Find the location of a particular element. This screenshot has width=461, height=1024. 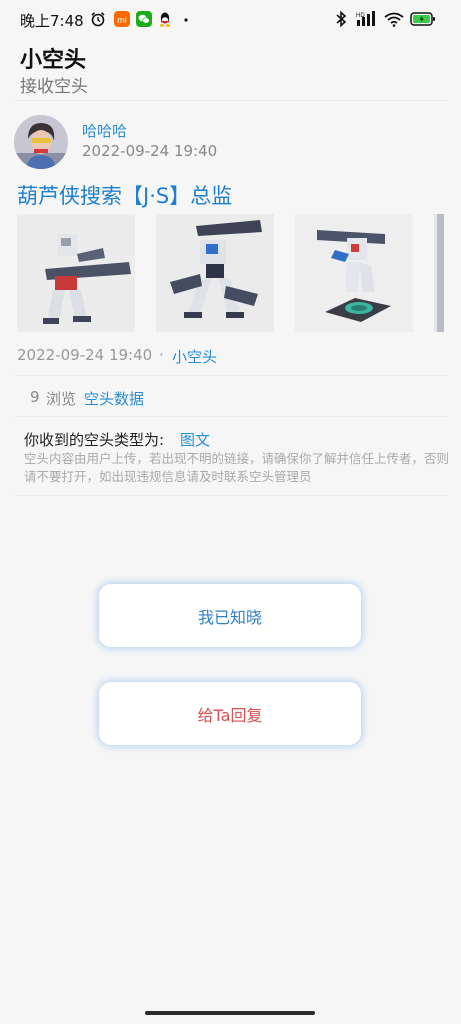

home-indicator is located at coordinates (230, 1013).